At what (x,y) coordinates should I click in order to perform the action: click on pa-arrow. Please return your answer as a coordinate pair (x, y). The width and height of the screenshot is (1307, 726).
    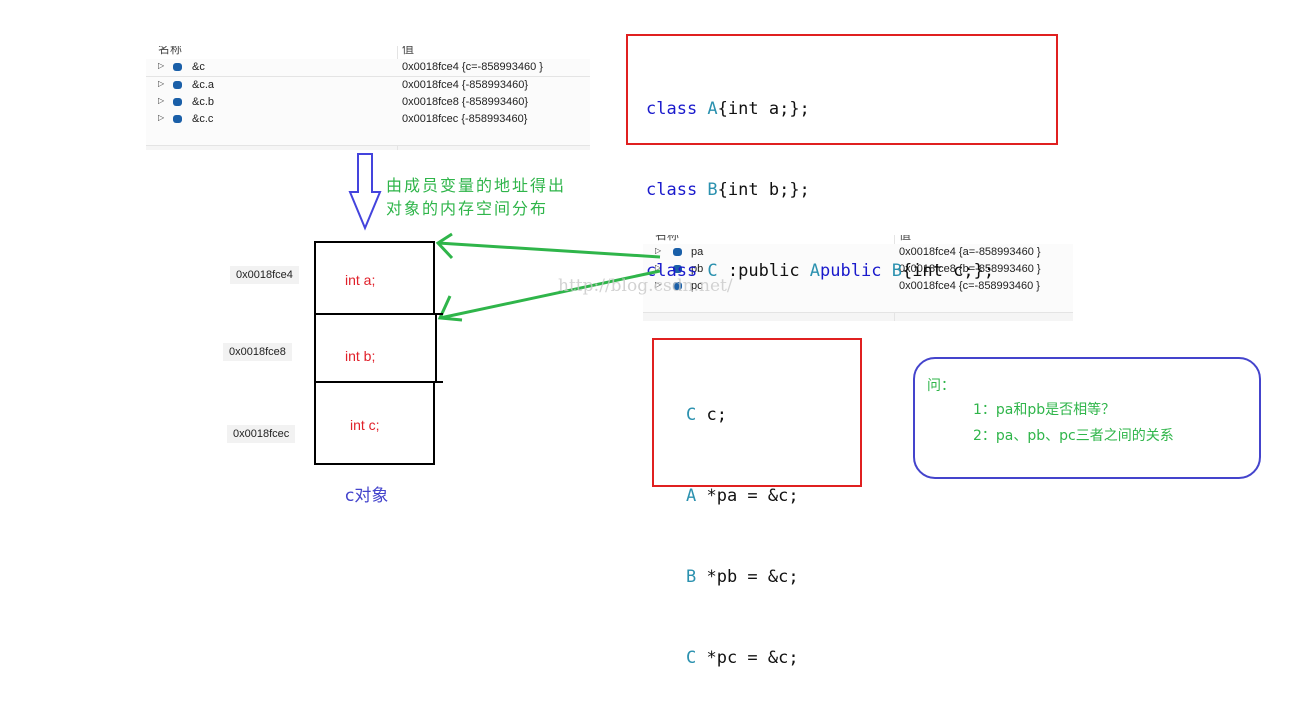
    Looking at the image, I should click on (549, 250).